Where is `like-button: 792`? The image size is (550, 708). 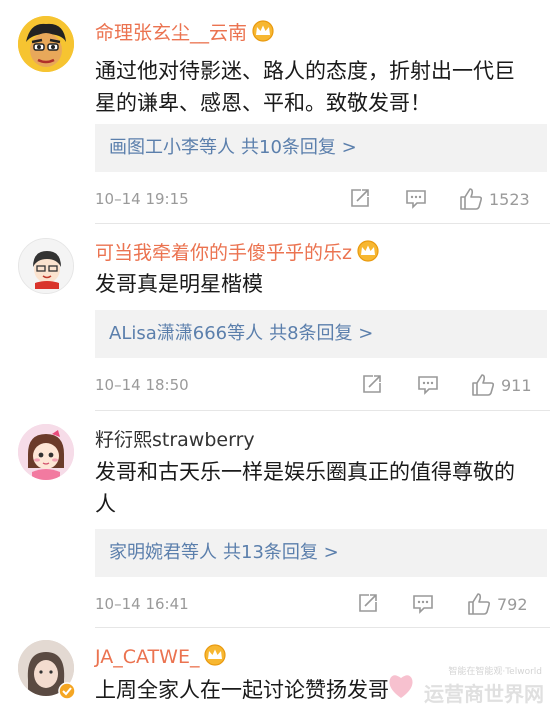
like-button: 792 is located at coordinates (497, 604).